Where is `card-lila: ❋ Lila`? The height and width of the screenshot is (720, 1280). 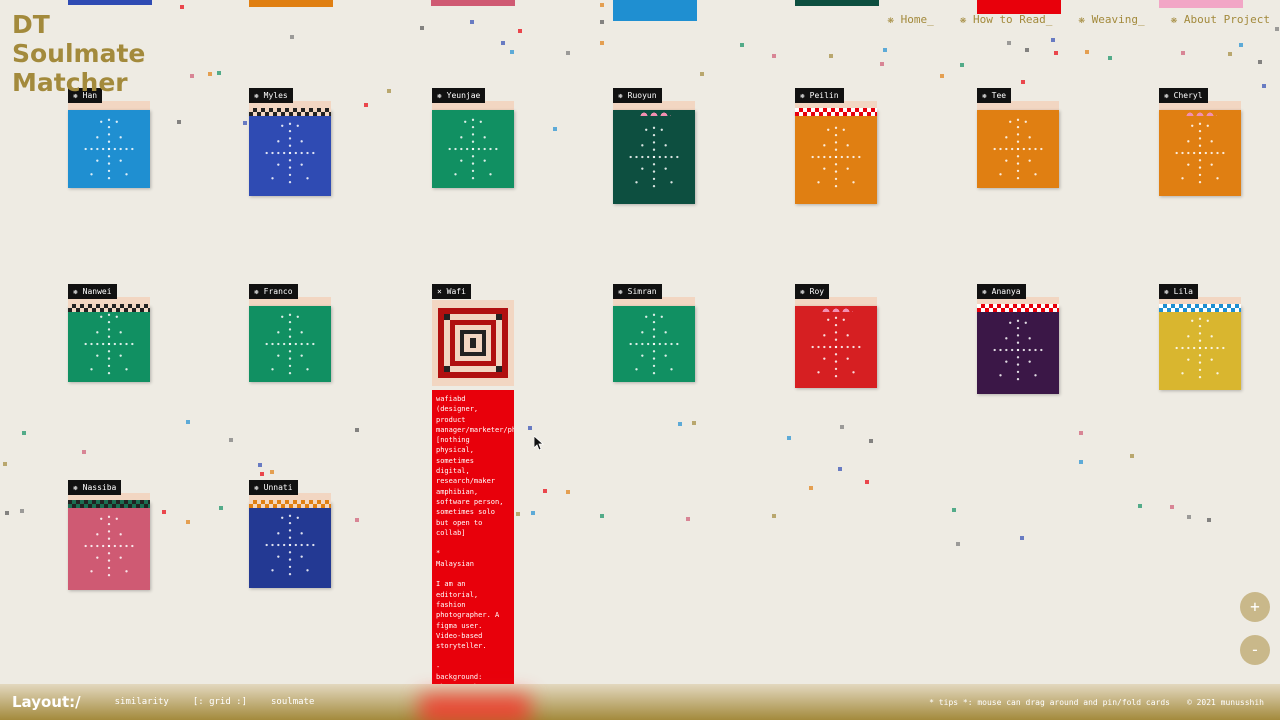 card-lila: ❋ Lila is located at coordinates (1201, 339).